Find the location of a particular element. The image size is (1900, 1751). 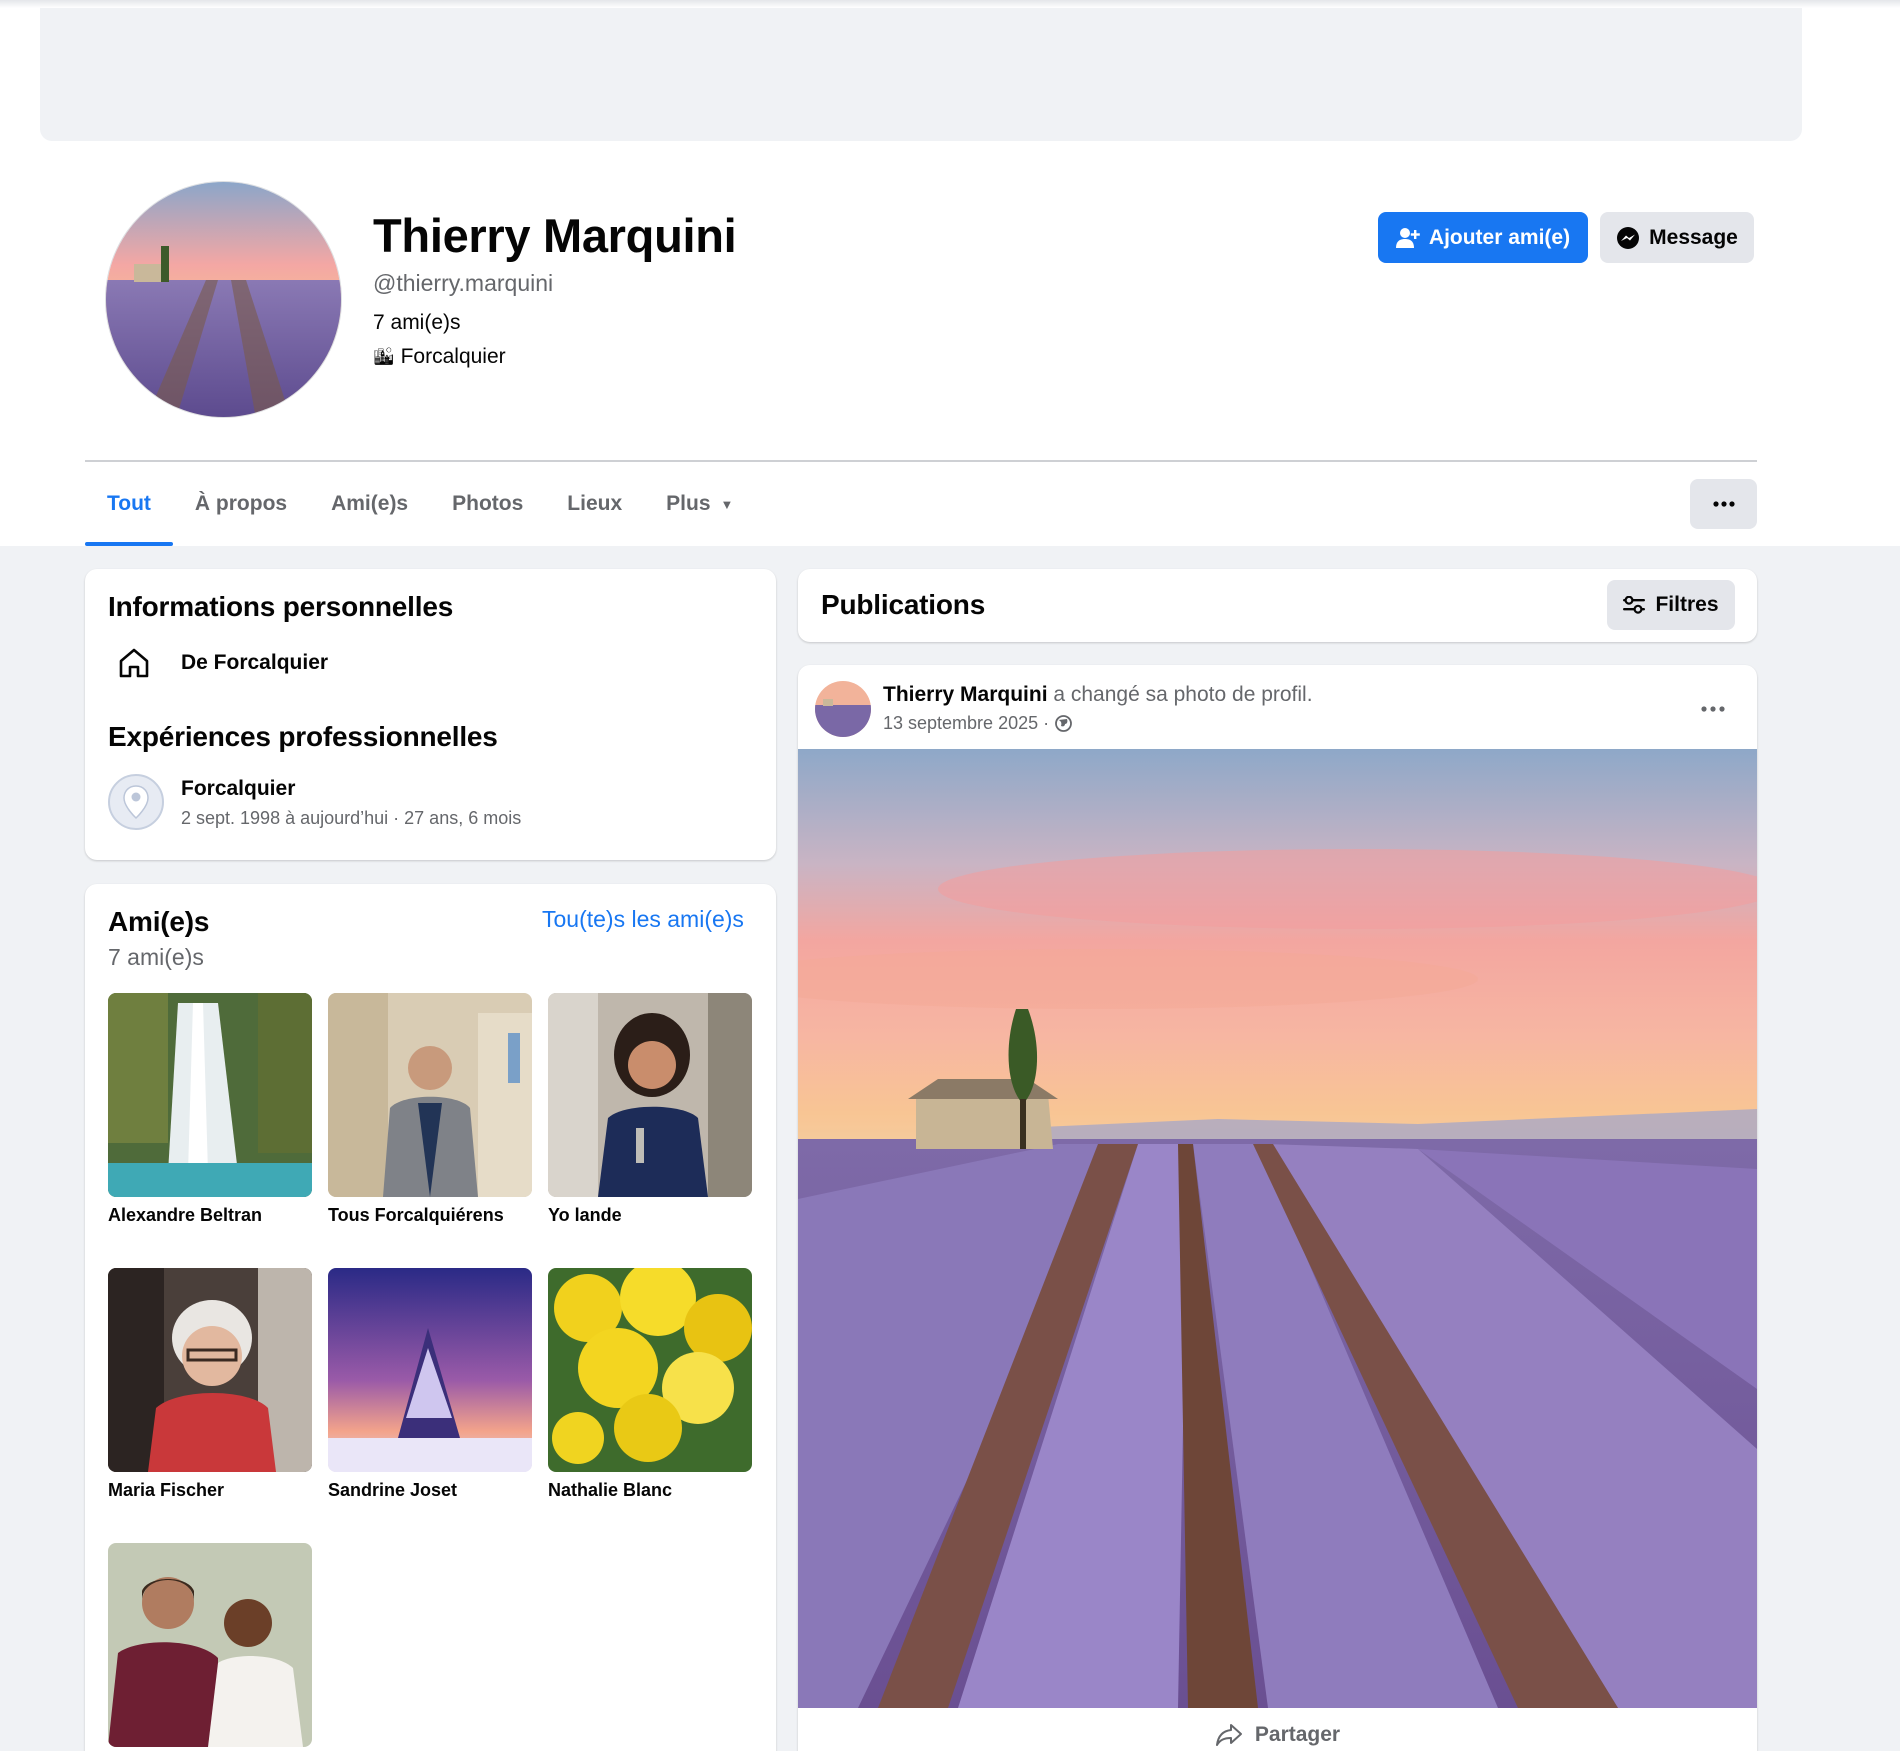

filters-icon is located at coordinates (1634, 605).